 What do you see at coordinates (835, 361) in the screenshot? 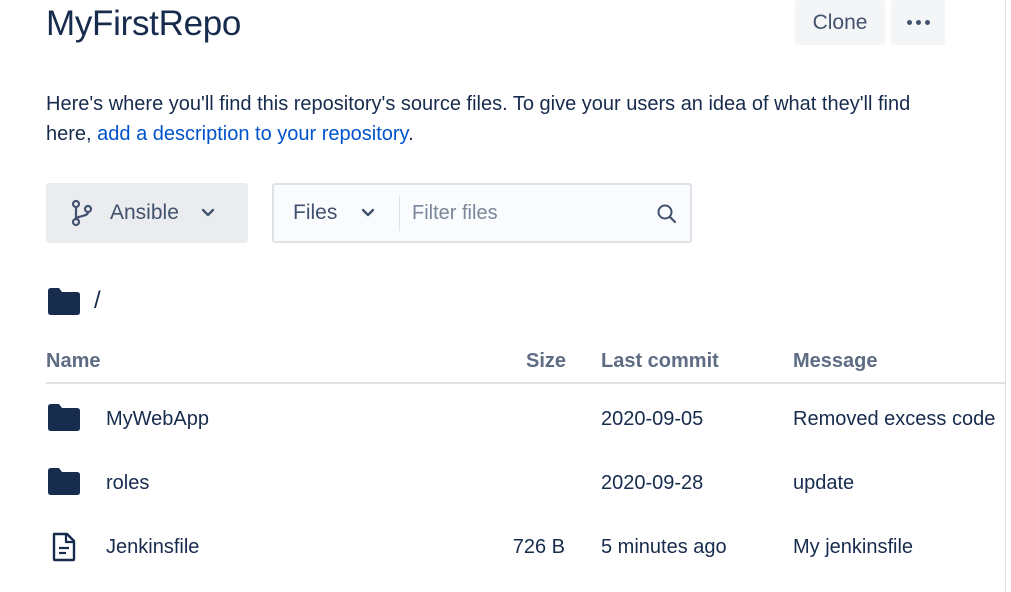
I see `column-header-message: Message` at bounding box center [835, 361].